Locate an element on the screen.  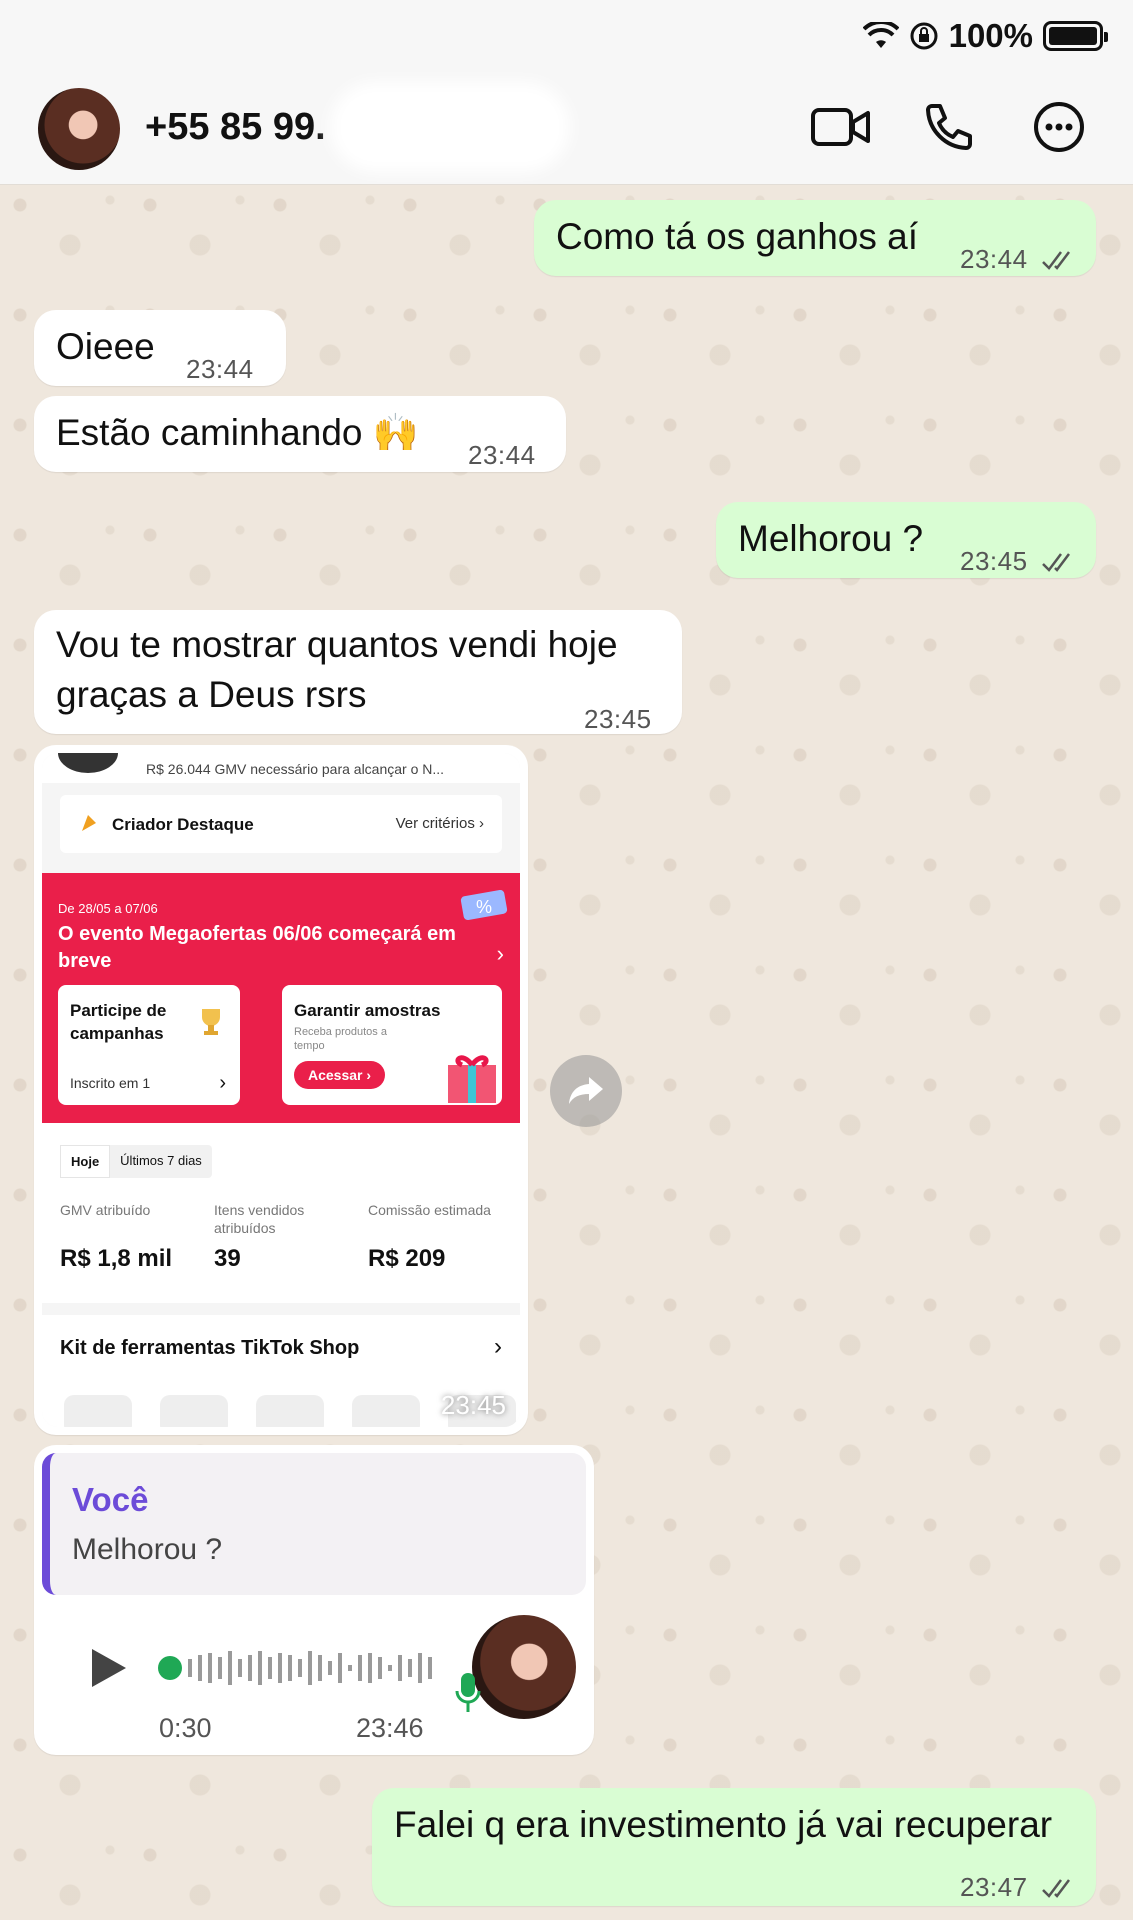
creator-avatar is located at coordinates (88, 763).